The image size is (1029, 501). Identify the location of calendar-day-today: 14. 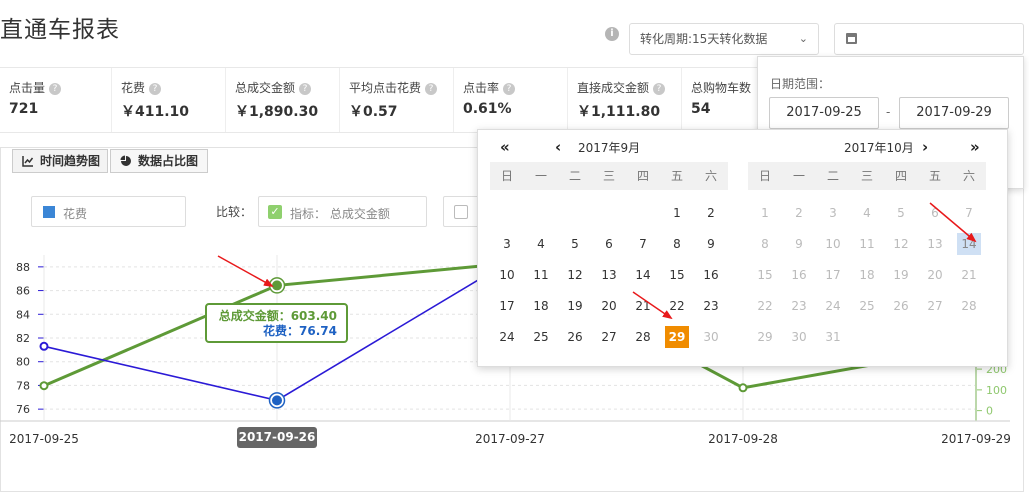
(969, 244).